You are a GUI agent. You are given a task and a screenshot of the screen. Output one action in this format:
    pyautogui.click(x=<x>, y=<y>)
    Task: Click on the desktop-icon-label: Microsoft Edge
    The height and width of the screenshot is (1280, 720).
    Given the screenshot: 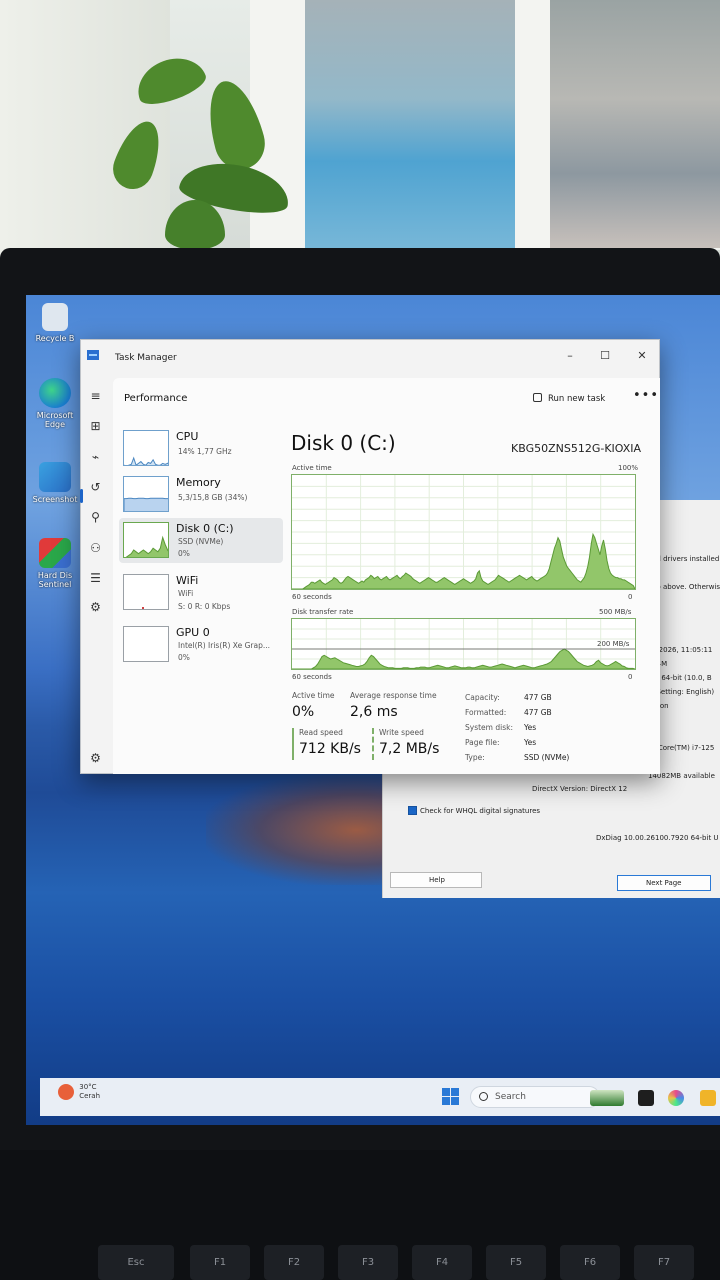 What is the action you would take?
    pyautogui.click(x=55, y=420)
    